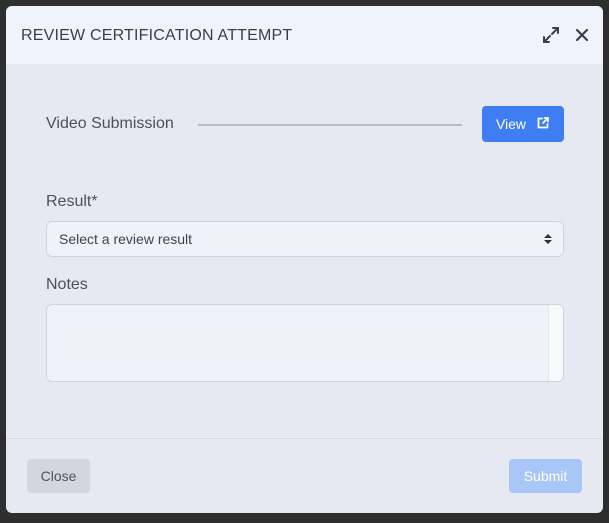 This screenshot has height=523, width=609. What do you see at coordinates (304, 35) in the screenshot?
I see `modal-header: REVIEW CERTIFICATION ATTEMPT` at bounding box center [304, 35].